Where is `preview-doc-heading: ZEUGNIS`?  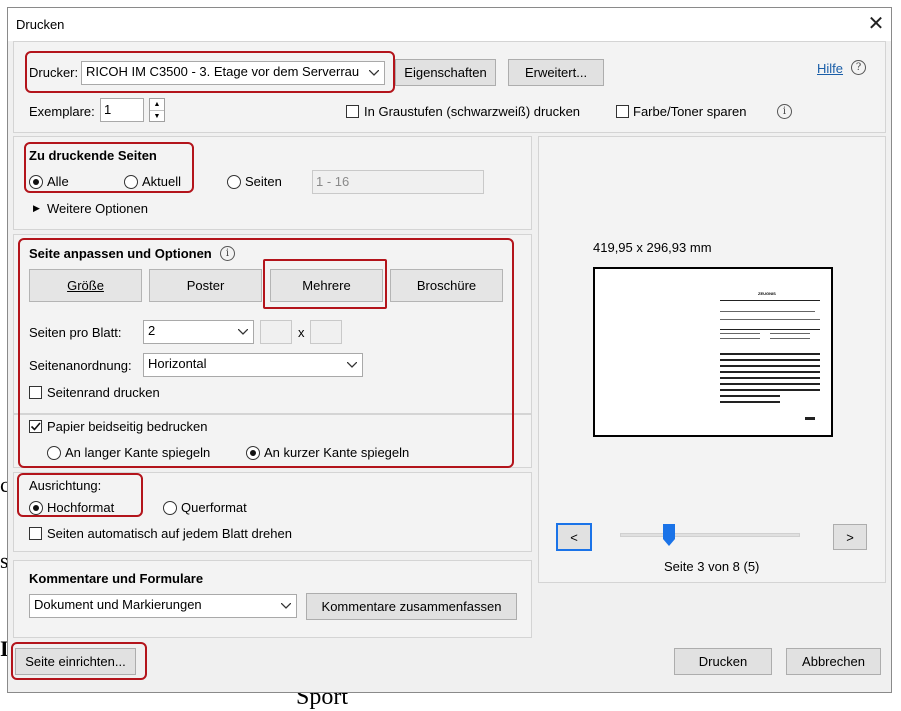 preview-doc-heading: ZEUGNIS is located at coordinates (767, 293).